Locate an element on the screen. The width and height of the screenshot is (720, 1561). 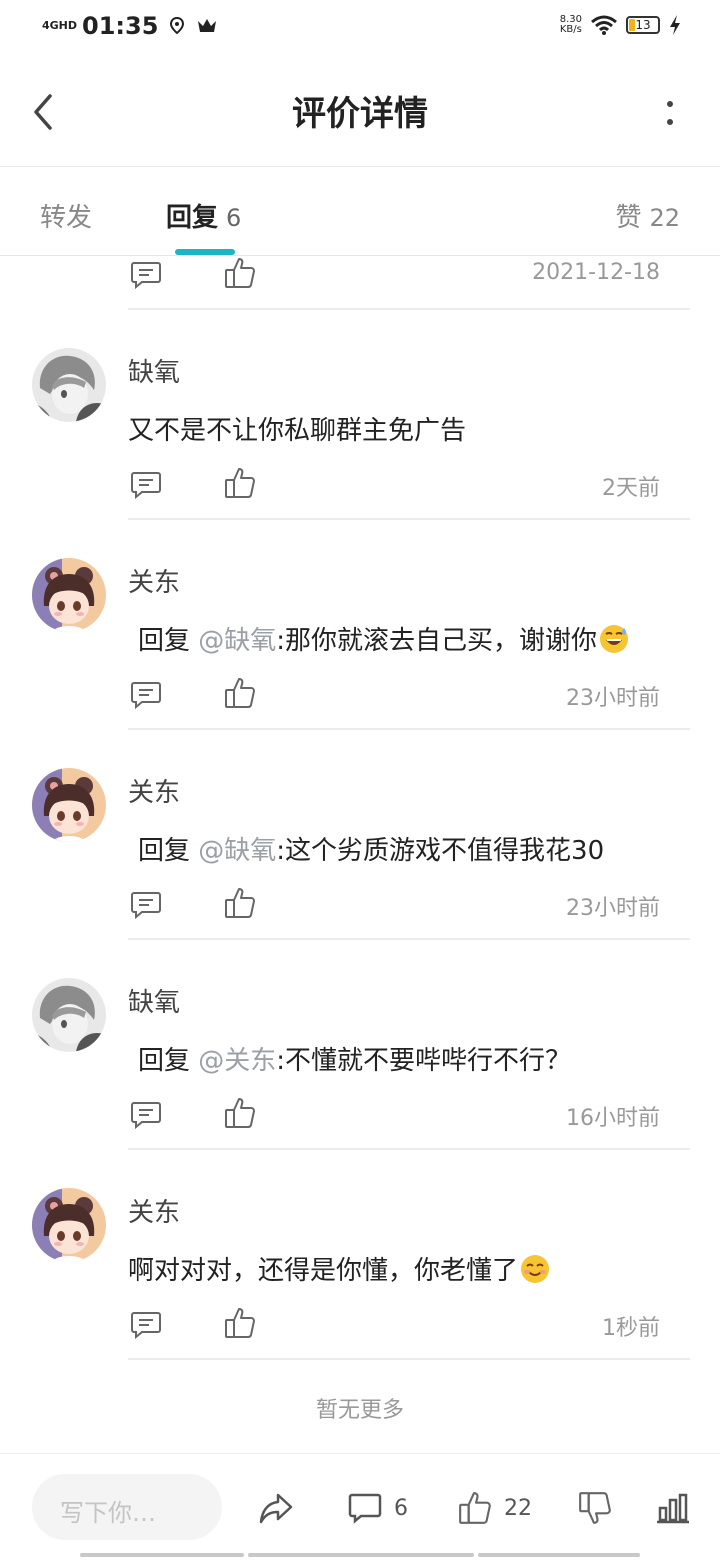
like-count-button: 22 is located at coordinates (495, 1508).